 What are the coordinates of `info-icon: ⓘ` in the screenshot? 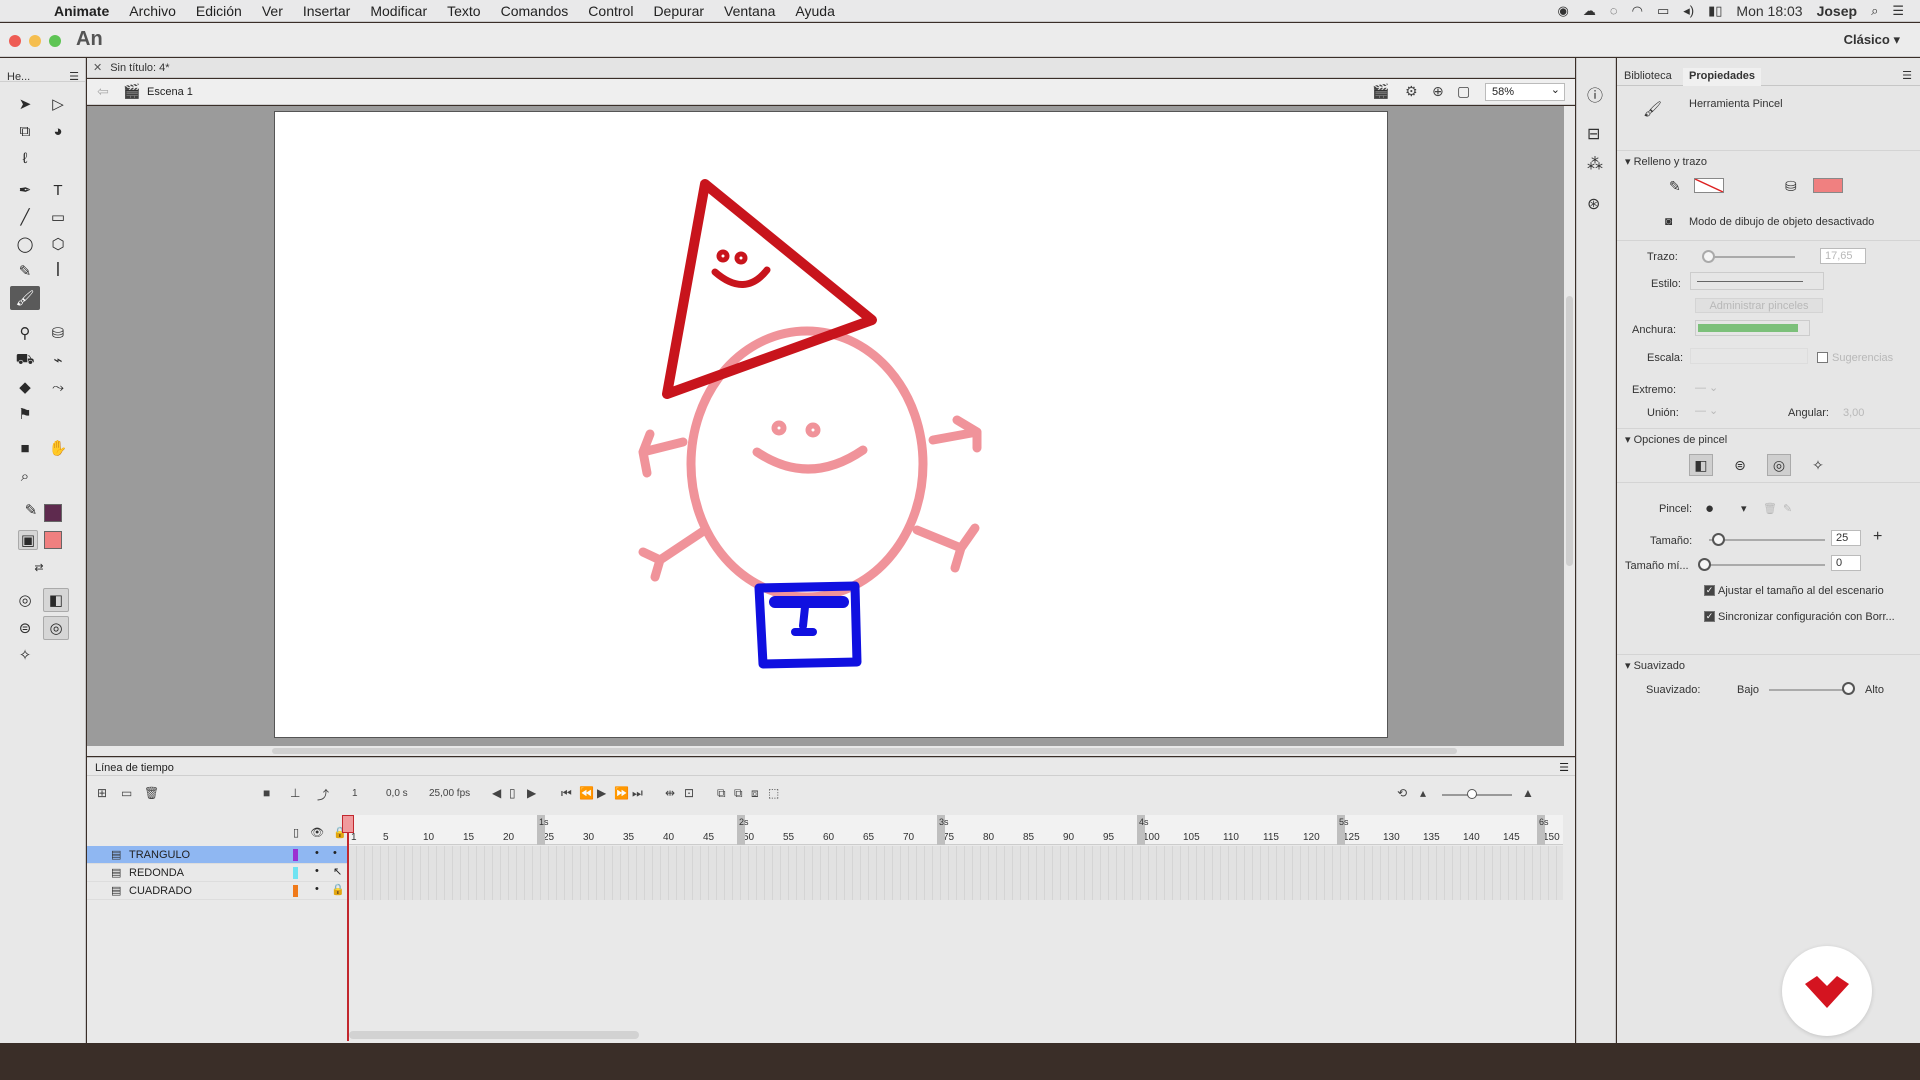 It's located at (1595, 94).